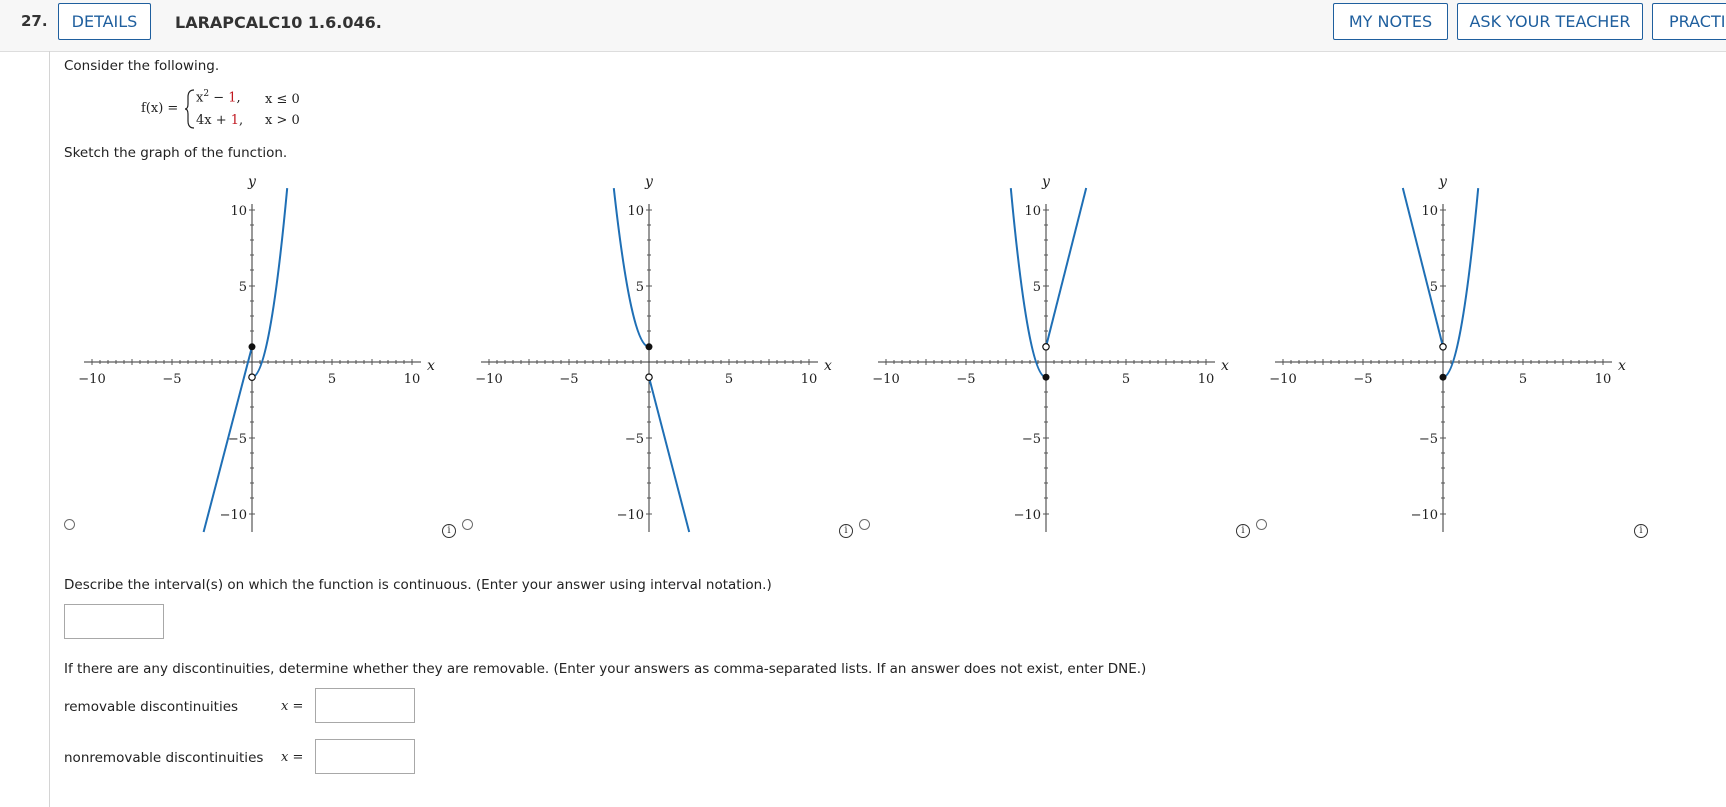 This screenshot has height=807, width=1726. Describe the element at coordinates (176, 153) in the screenshot. I see `sketch-prompt: Sketch the graph of the function.` at that location.